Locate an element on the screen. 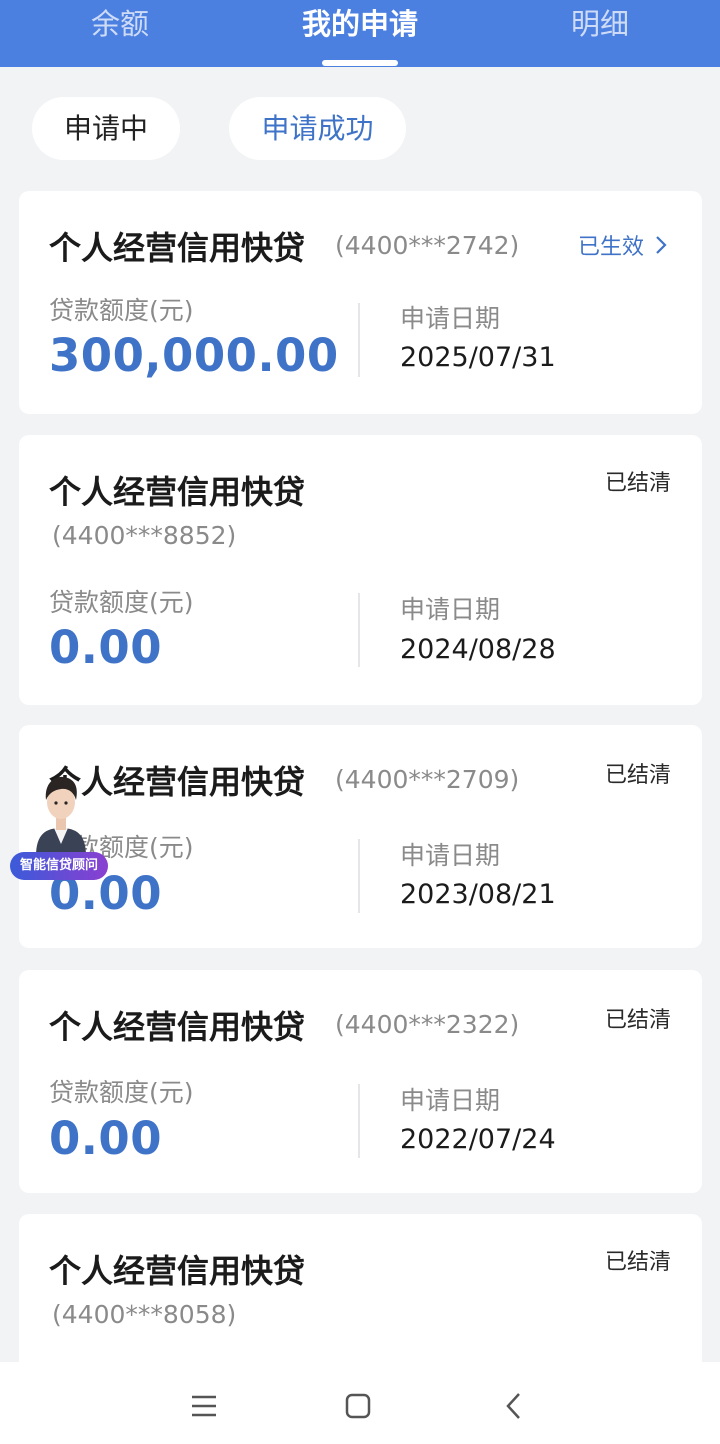 This screenshot has width=720, height=1444. top-tab-bar: 余额 我的申请 明细 is located at coordinates (360, 33).